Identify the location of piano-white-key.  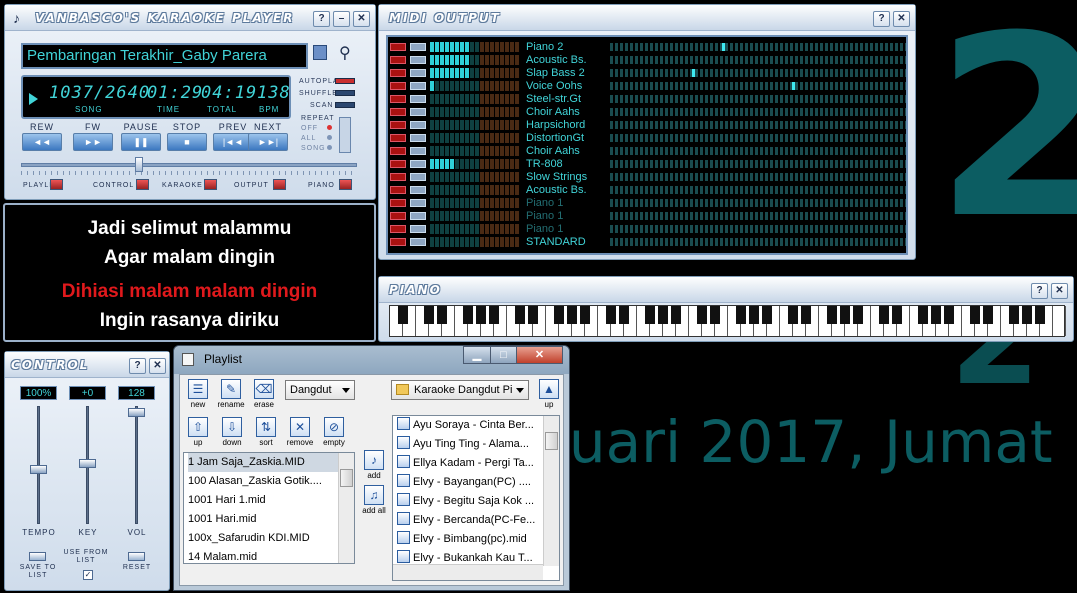
(1059, 321).